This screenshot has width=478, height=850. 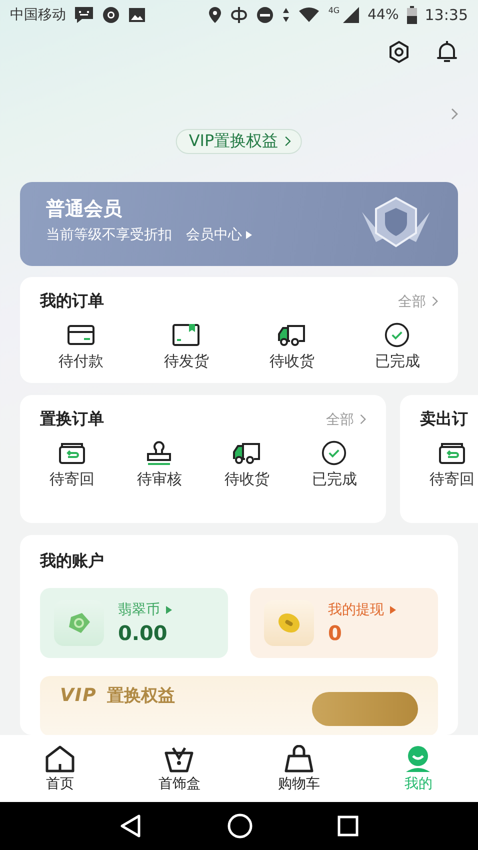 What do you see at coordinates (72, 561) in the screenshot?
I see `section-title: 我的账户` at bounding box center [72, 561].